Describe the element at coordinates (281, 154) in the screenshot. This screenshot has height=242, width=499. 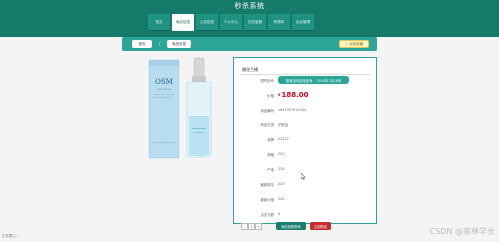
I see `spec-value: 220` at that location.